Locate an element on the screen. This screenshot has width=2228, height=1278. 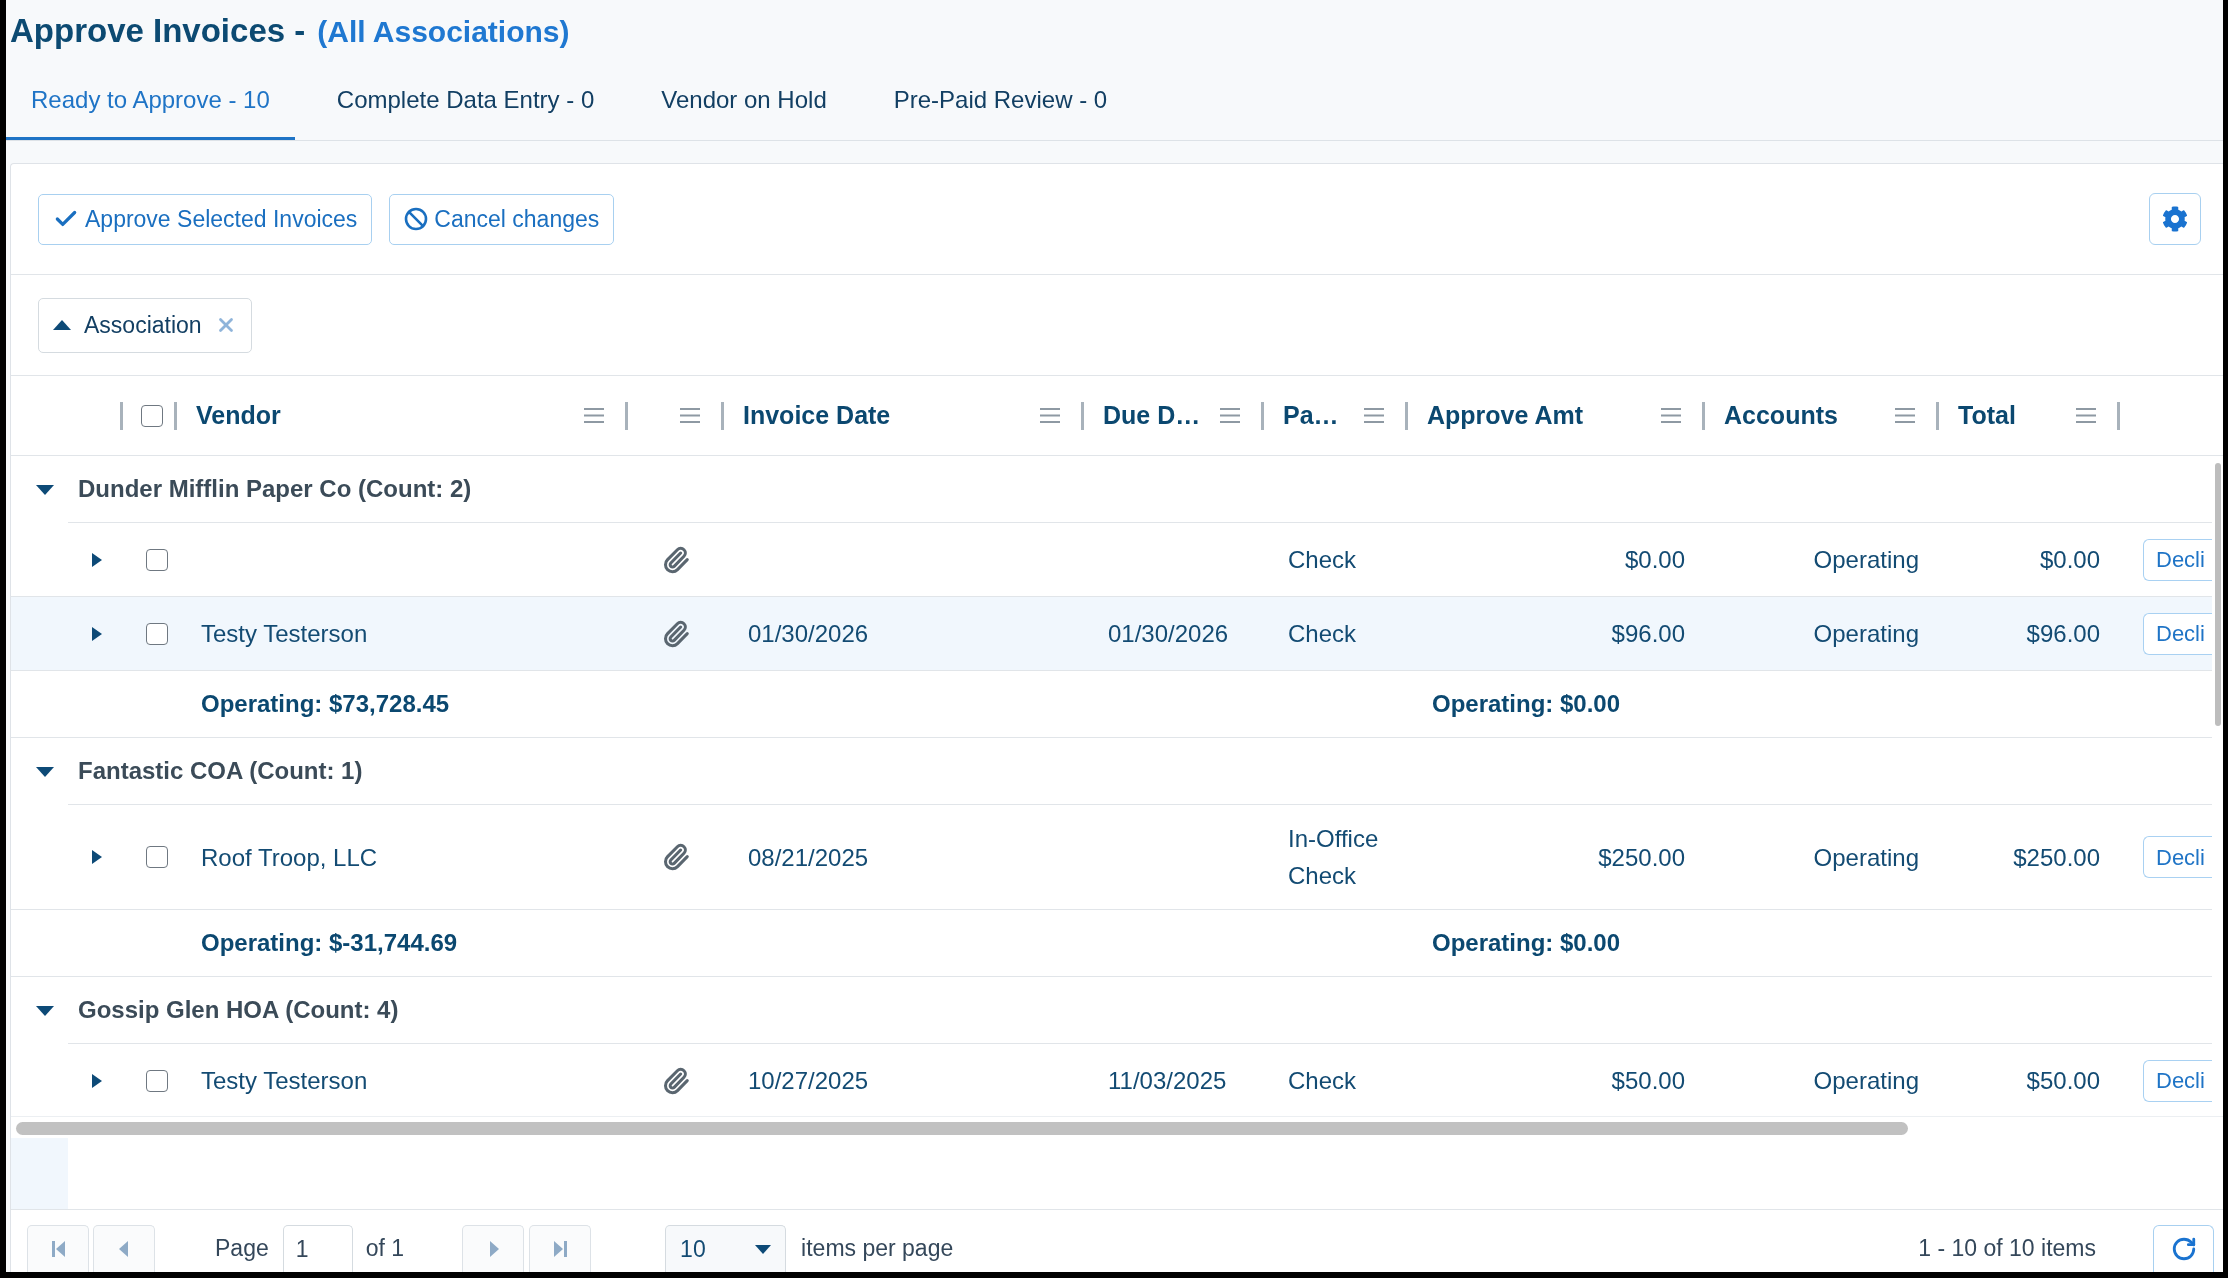
tab: Complete Data Entry - 0 is located at coordinates (465, 101).